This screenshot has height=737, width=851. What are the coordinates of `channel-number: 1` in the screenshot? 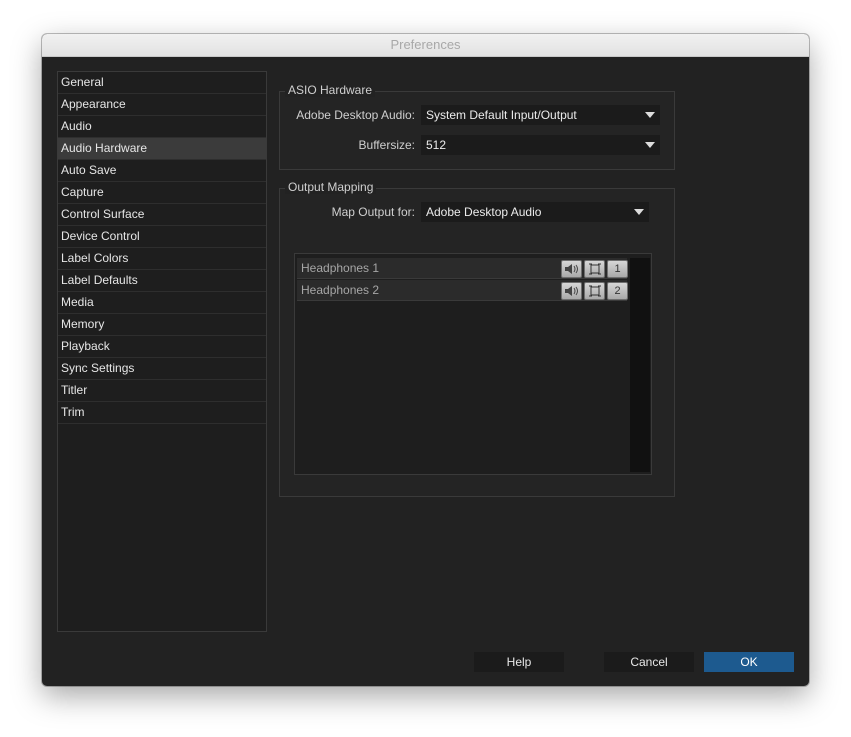 It's located at (617, 269).